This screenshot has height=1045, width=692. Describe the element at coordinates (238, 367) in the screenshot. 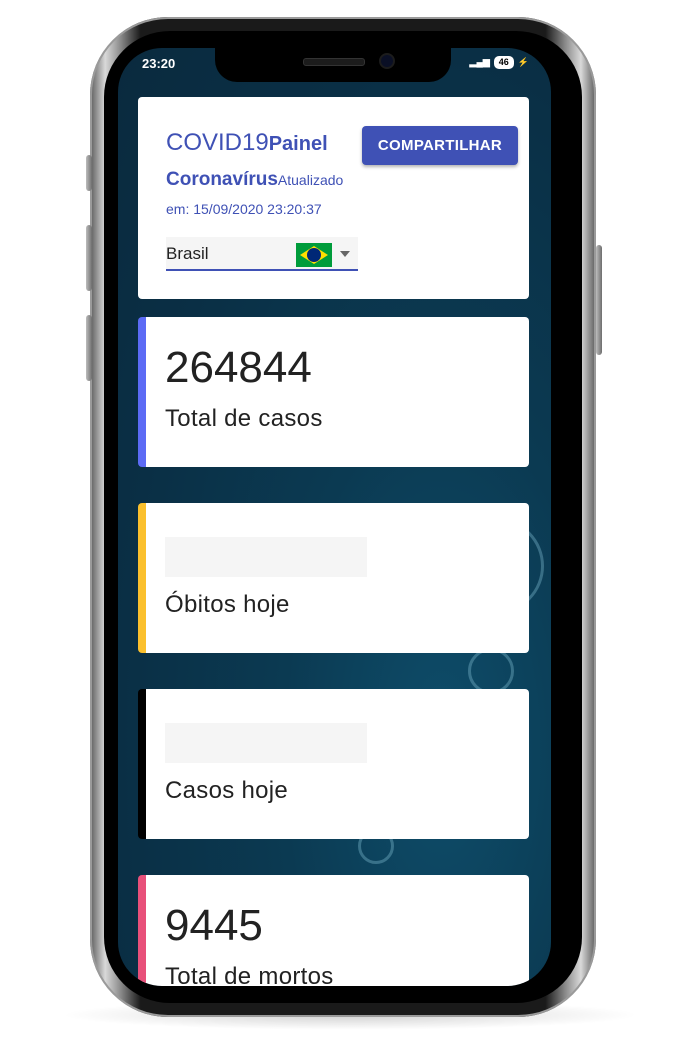

I see `stat-value: 264844` at that location.